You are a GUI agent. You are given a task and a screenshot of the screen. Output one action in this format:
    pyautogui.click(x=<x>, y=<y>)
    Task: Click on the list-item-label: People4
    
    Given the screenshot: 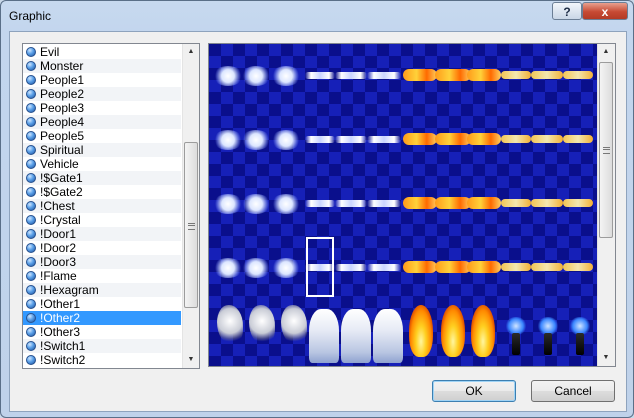 What is the action you would take?
    pyautogui.click(x=62, y=122)
    